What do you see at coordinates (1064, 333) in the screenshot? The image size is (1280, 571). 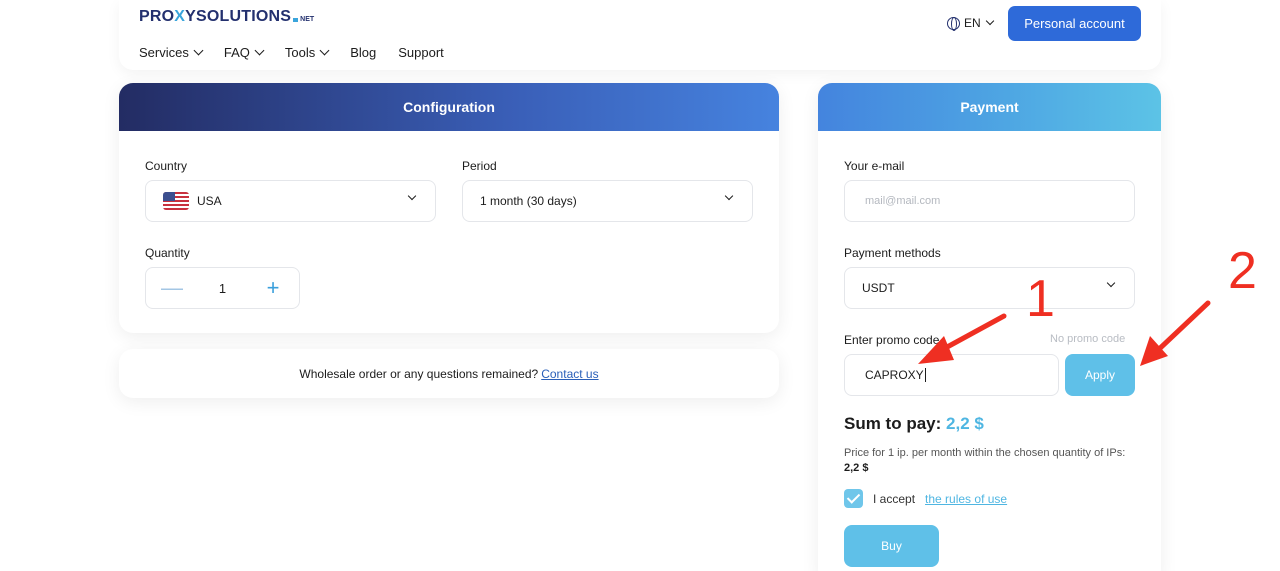 I see `annotation-arrows` at bounding box center [1064, 333].